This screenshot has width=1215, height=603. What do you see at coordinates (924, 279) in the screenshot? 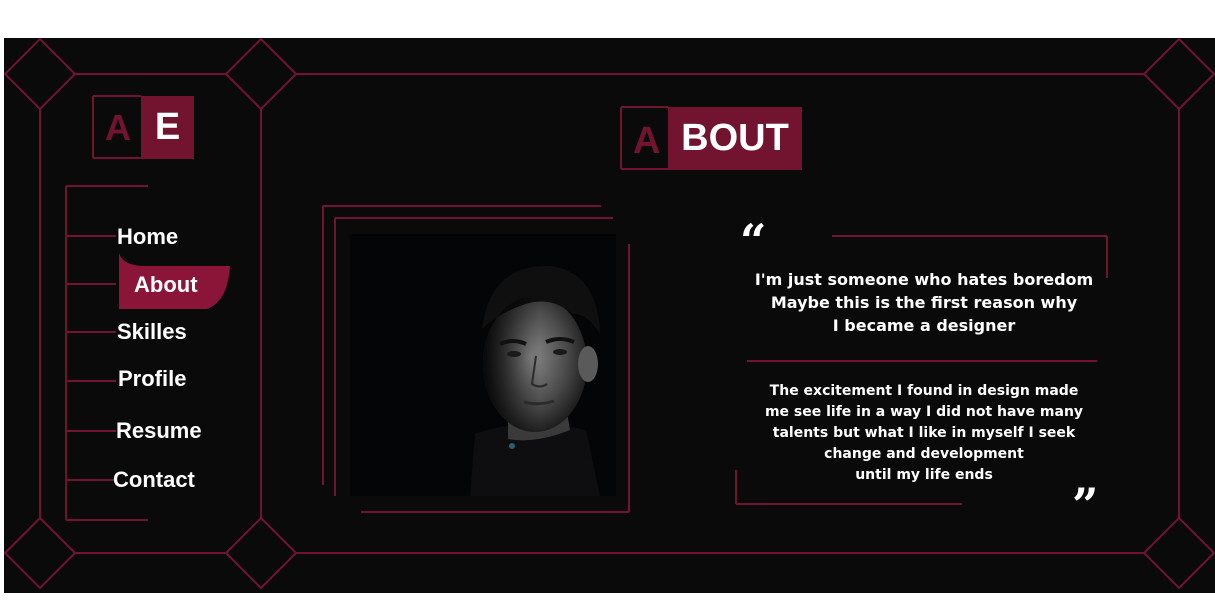
I see `quote-intro-line: I'm just someone who hates boredom` at bounding box center [924, 279].